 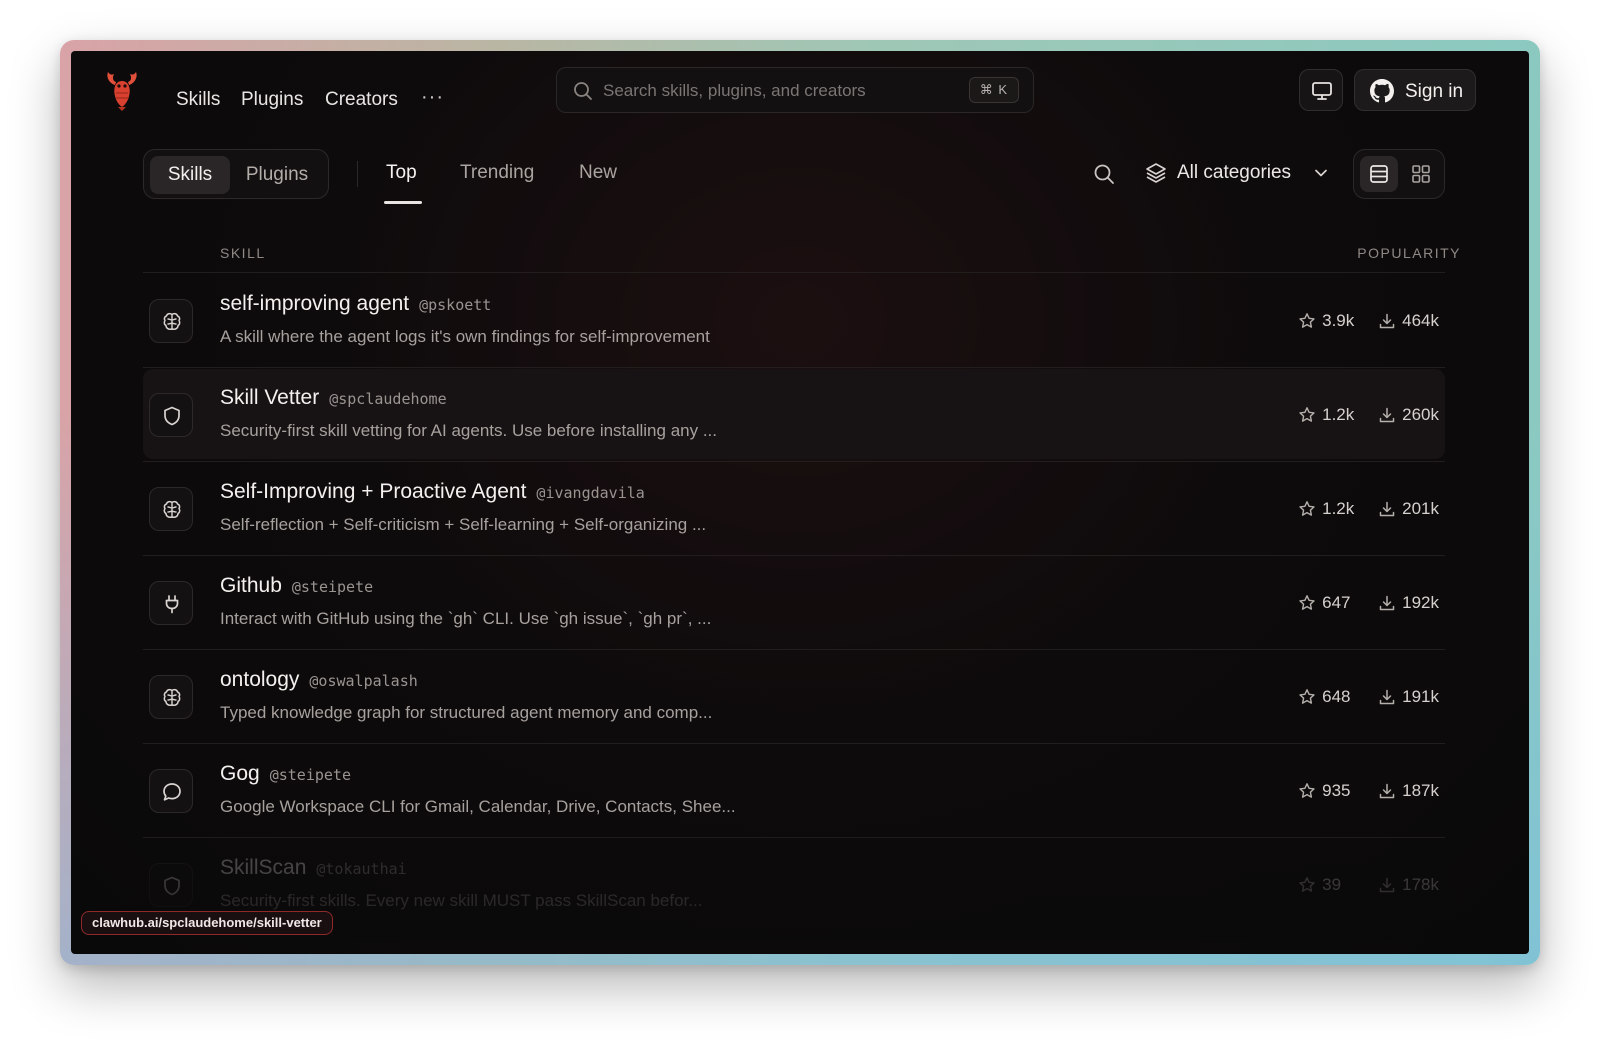 I want to click on sign-in-button: Sign in, so click(x=1415, y=90).